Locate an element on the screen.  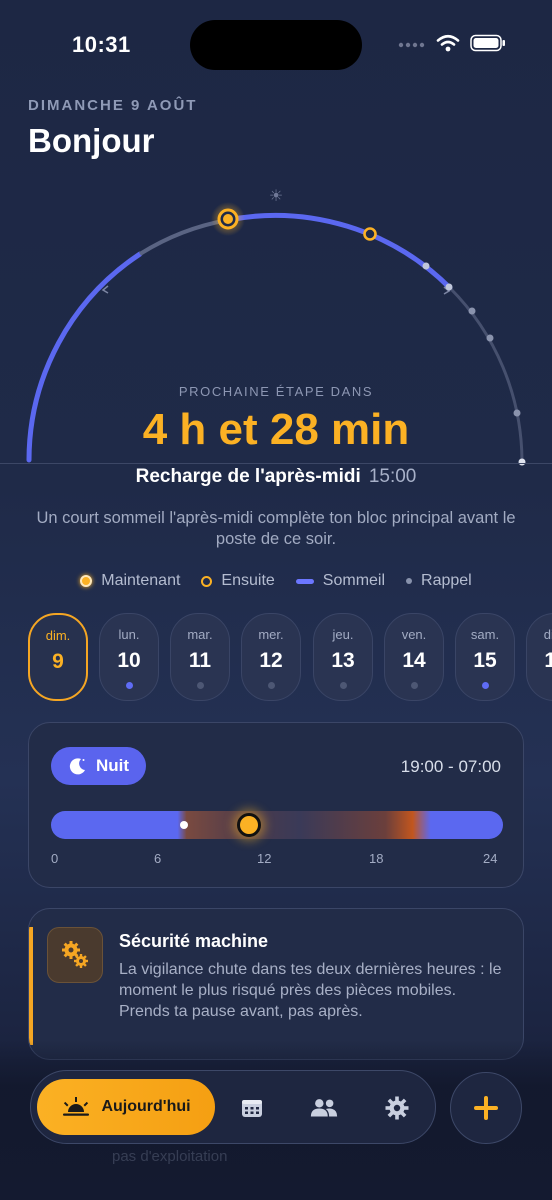
background-hint-text: pas d'exploitation is located at coordinates (170, 1156).